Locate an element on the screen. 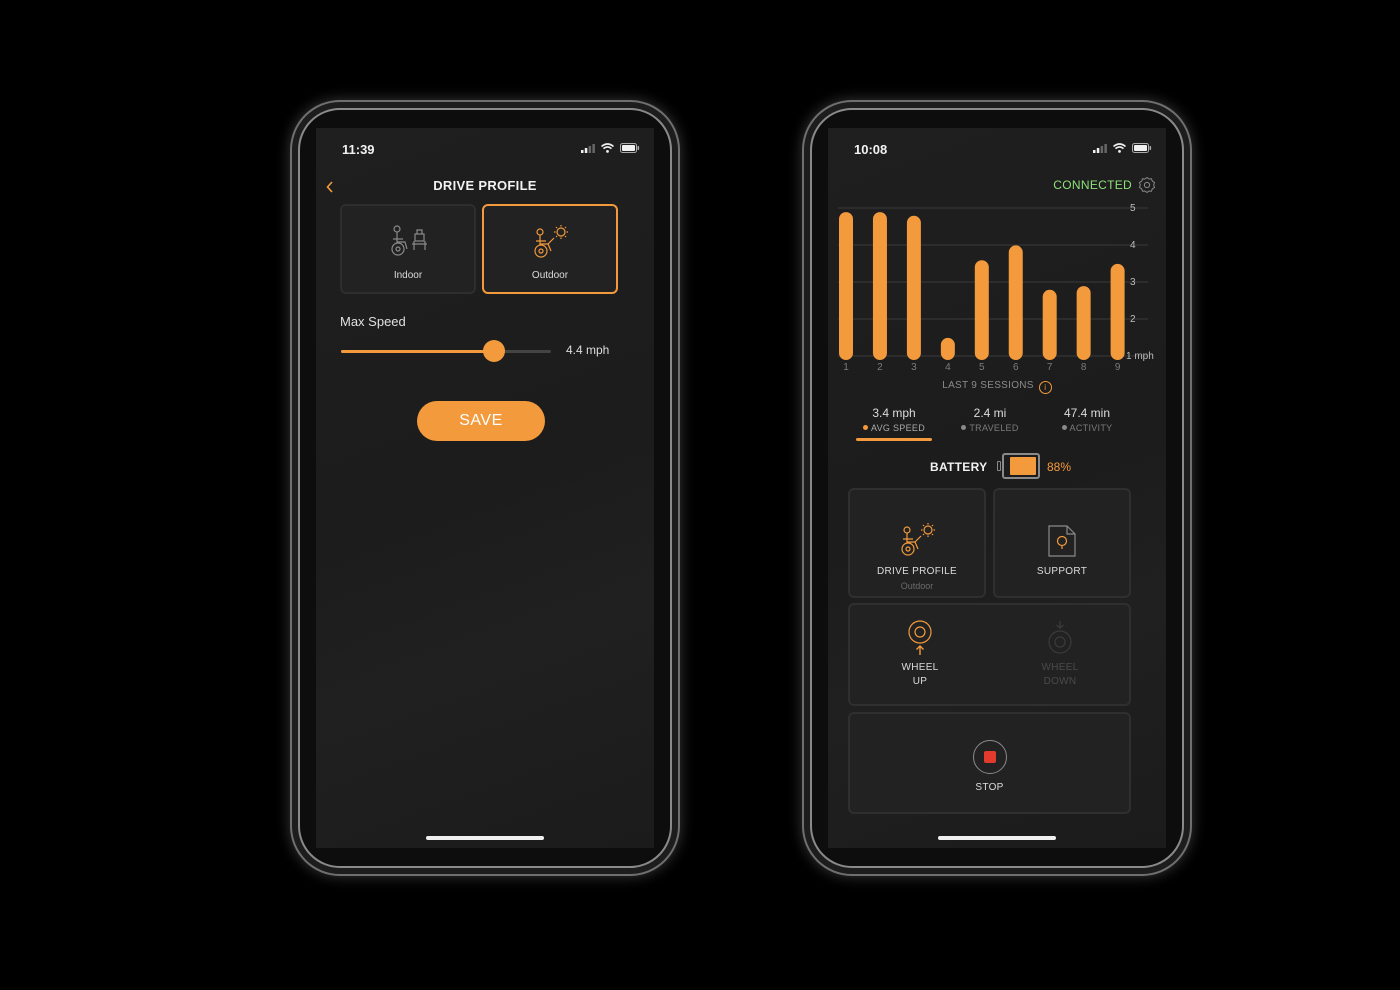  stat-activity: 47.4 min ACTIVITY is located at coordinates (1087, 419).